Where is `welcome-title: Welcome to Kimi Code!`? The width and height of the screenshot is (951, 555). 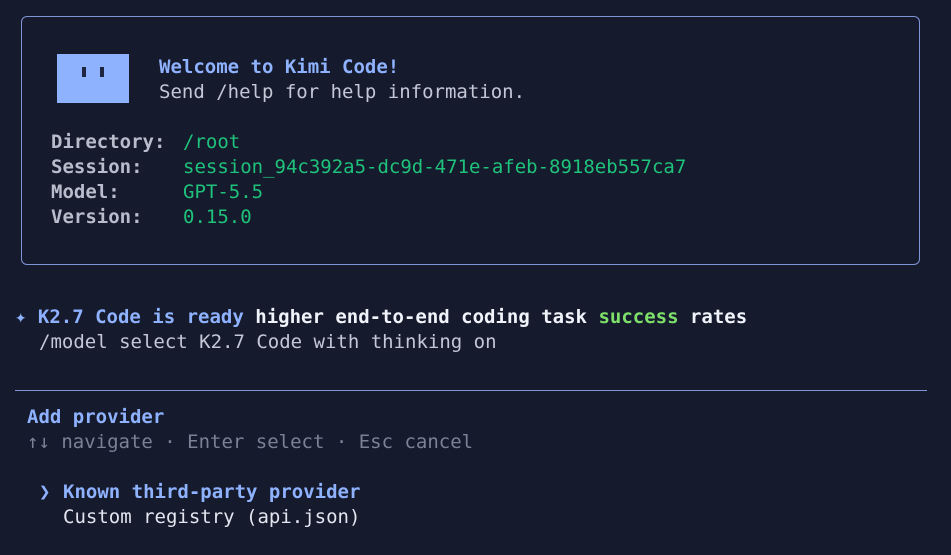
welcome-title: Welcome to Kimi Code! is located at coordinates (279, 67).